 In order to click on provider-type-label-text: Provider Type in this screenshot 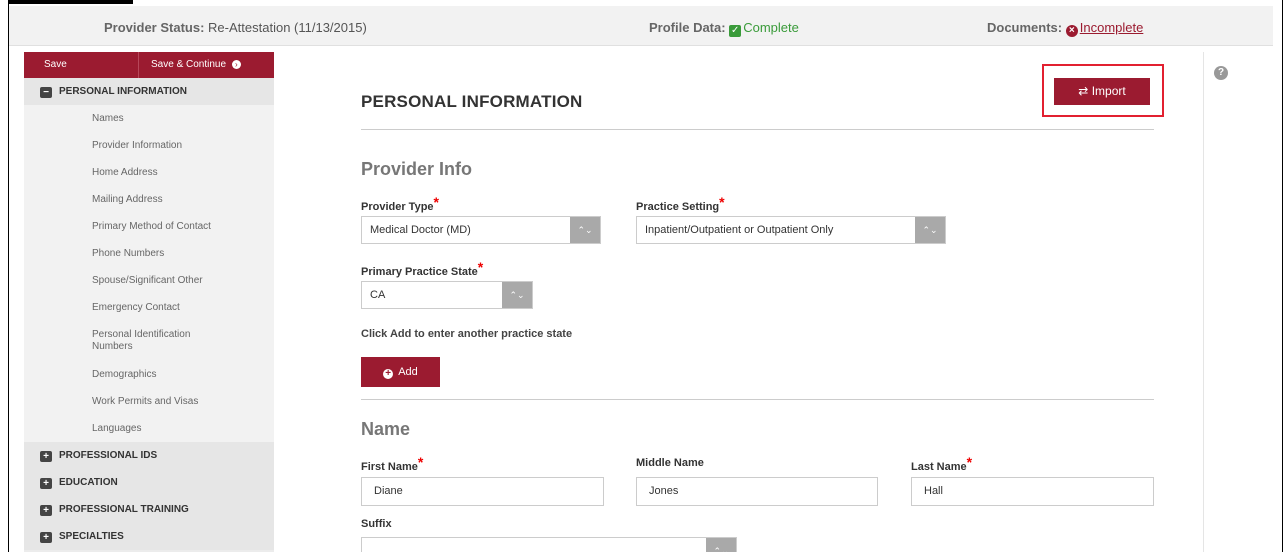, I will do `click(397, 207)`.